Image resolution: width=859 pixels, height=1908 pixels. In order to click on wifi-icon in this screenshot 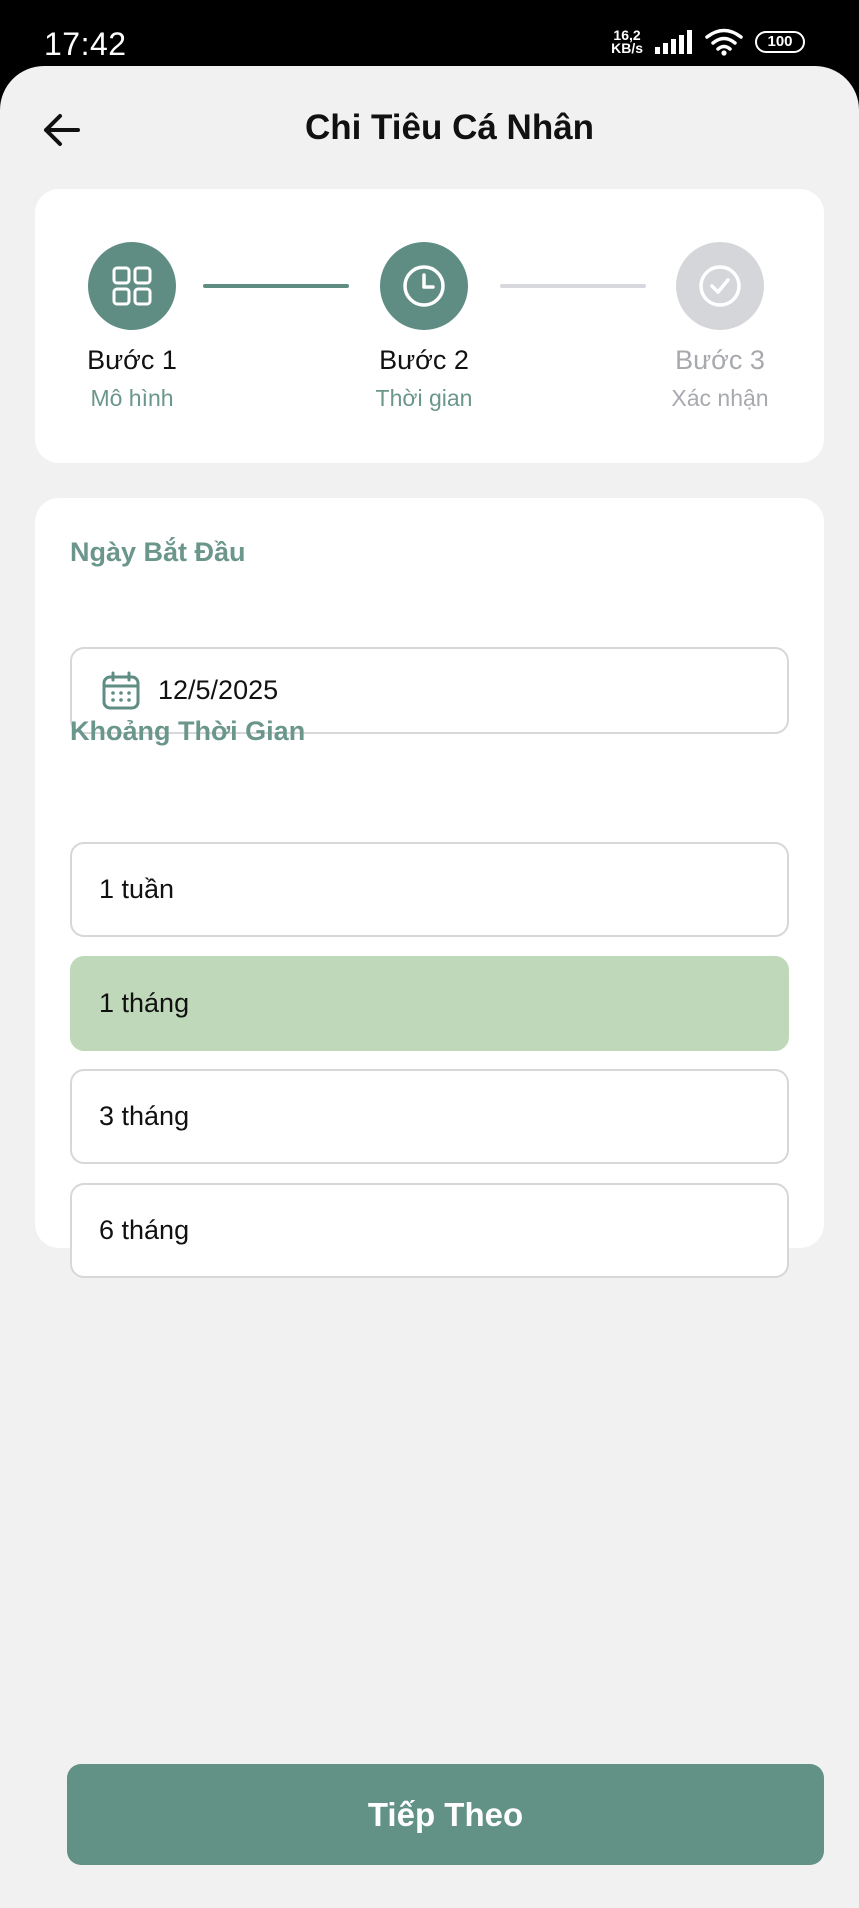, I will do `click(724, 42)`.